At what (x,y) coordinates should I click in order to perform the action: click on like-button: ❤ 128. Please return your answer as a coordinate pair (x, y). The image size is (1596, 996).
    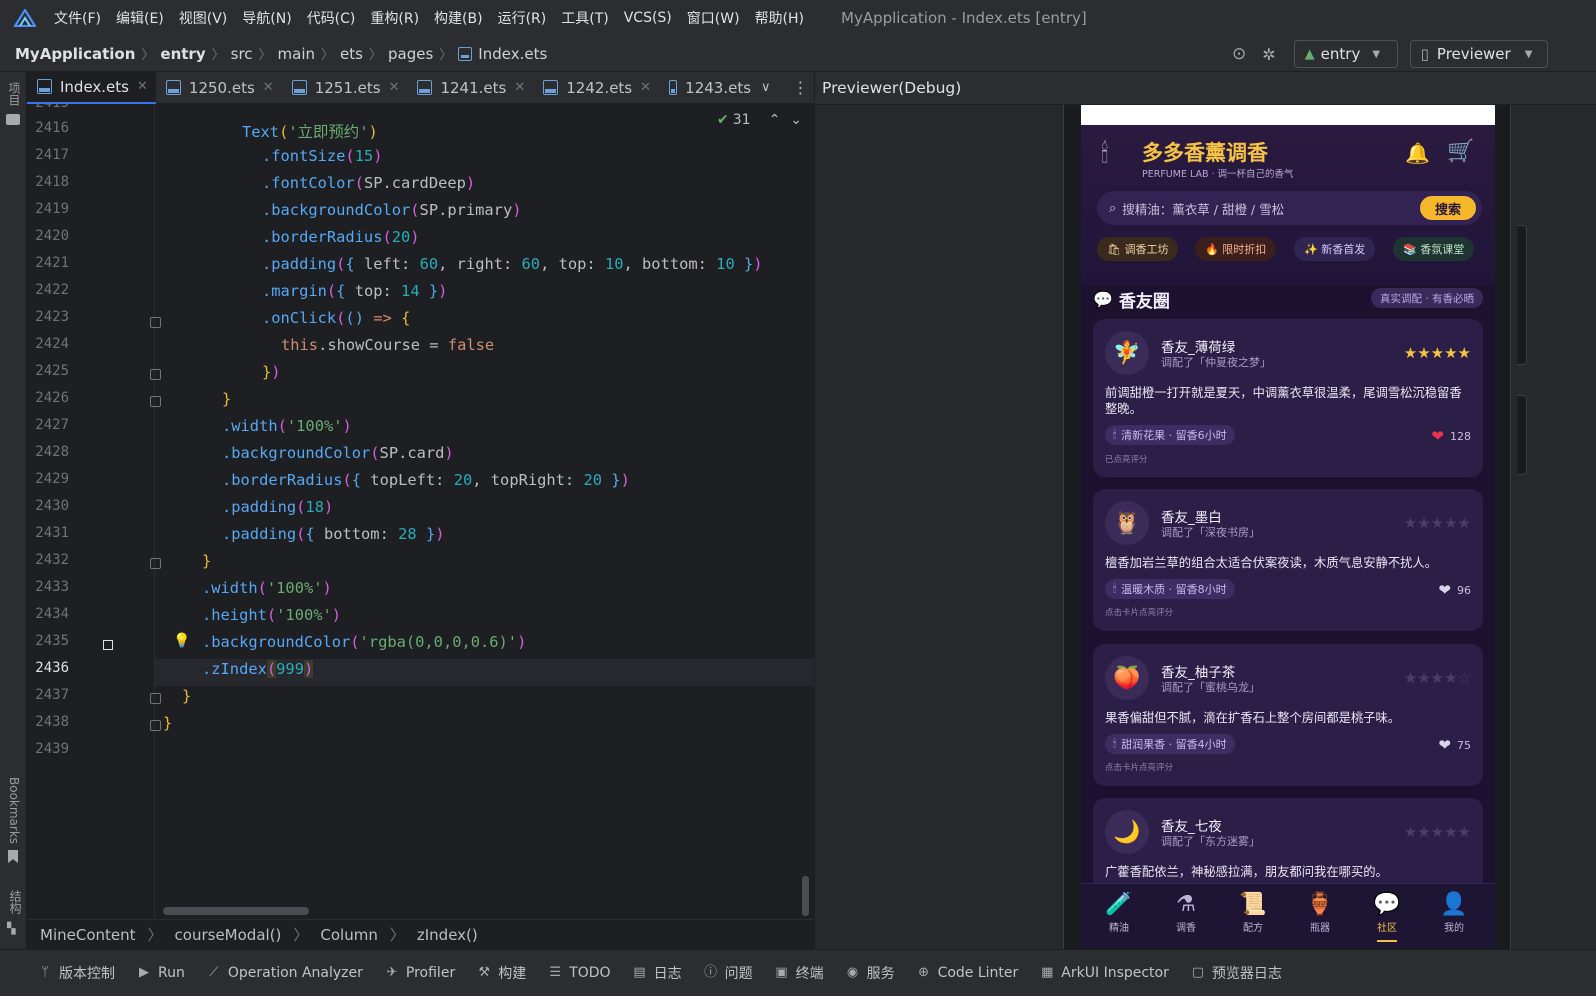
    Looking at the image, I should click on (1451, 436).